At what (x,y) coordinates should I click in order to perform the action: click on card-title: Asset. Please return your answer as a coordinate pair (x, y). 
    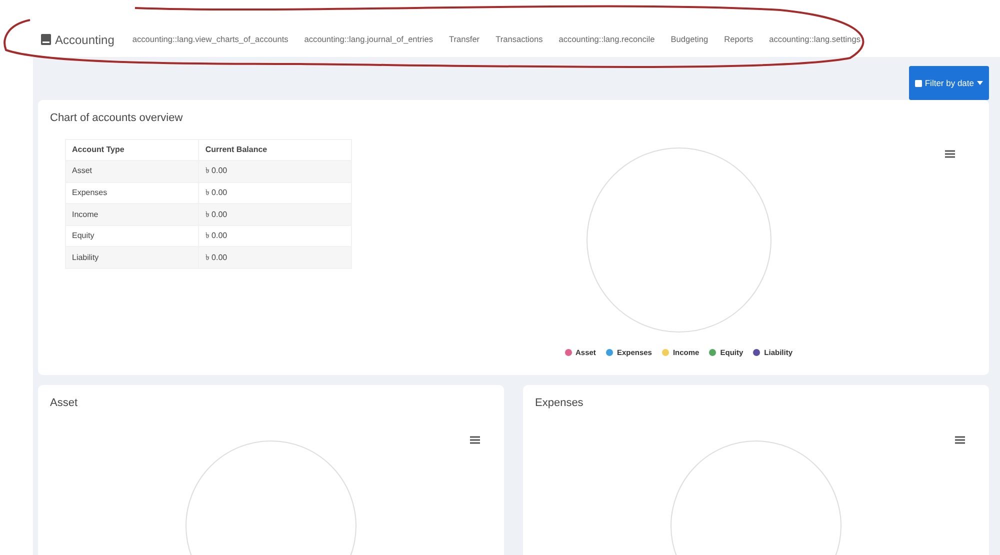
    Looking at the image, I should click on (64, 403).